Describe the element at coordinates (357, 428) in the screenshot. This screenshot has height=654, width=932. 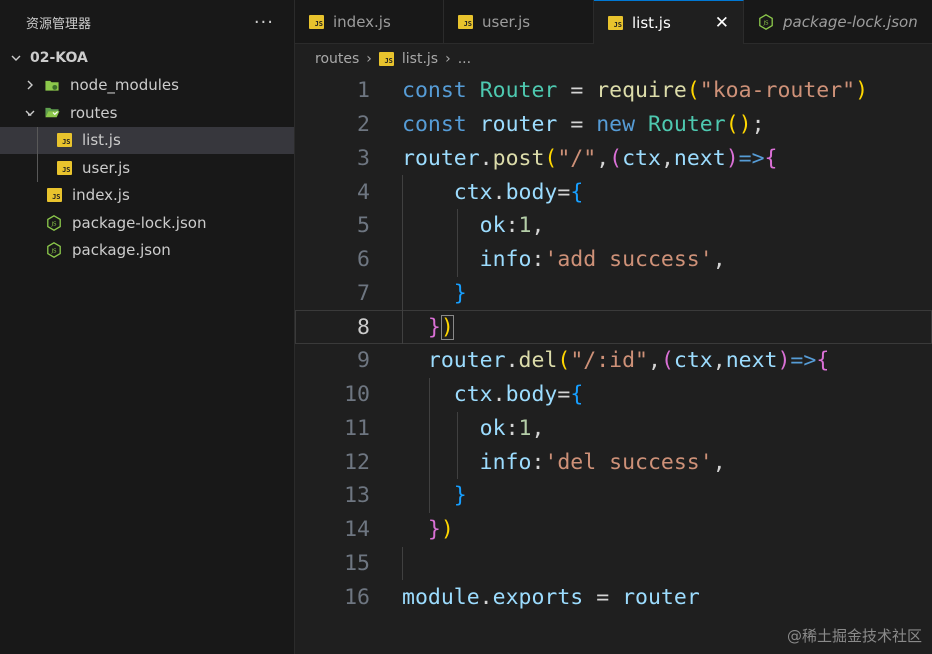
I see `line-number: 11` at that location.